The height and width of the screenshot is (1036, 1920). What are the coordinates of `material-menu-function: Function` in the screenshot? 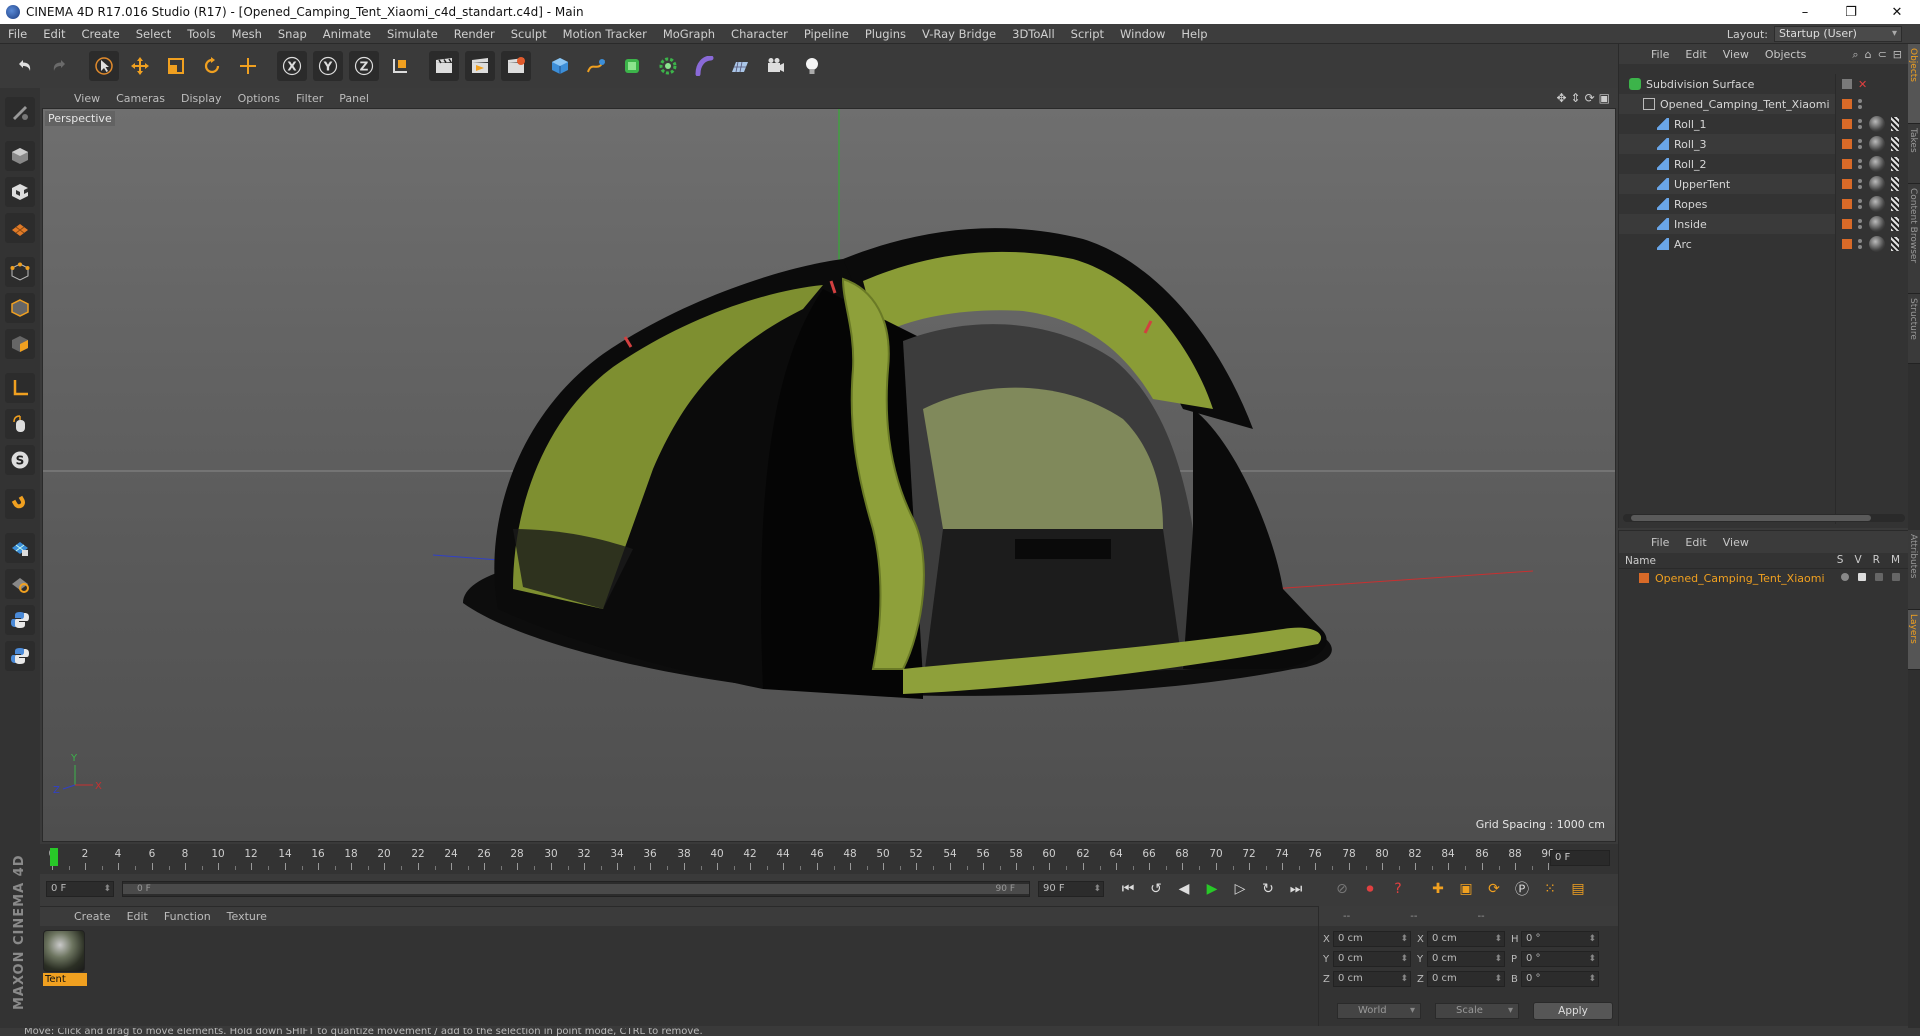 It's located at (187, 916).